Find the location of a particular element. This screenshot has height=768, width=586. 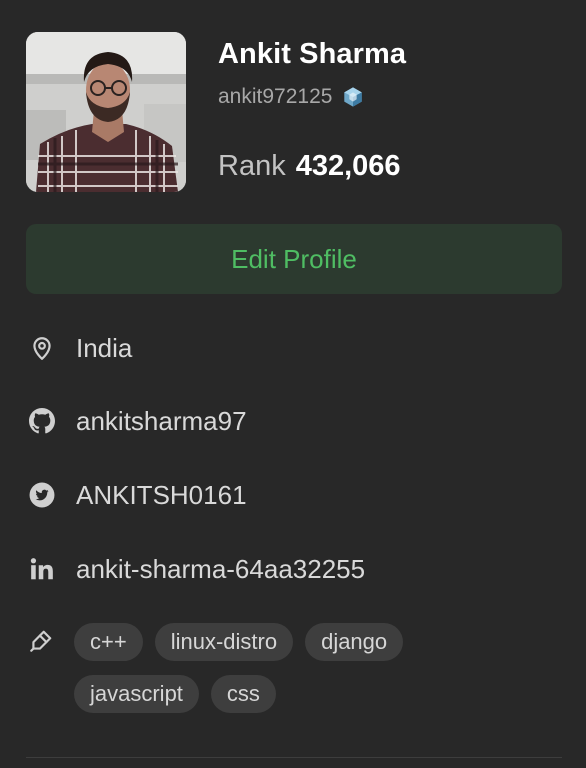

username-row: ankit972125 is located at coordinates (291, 97).